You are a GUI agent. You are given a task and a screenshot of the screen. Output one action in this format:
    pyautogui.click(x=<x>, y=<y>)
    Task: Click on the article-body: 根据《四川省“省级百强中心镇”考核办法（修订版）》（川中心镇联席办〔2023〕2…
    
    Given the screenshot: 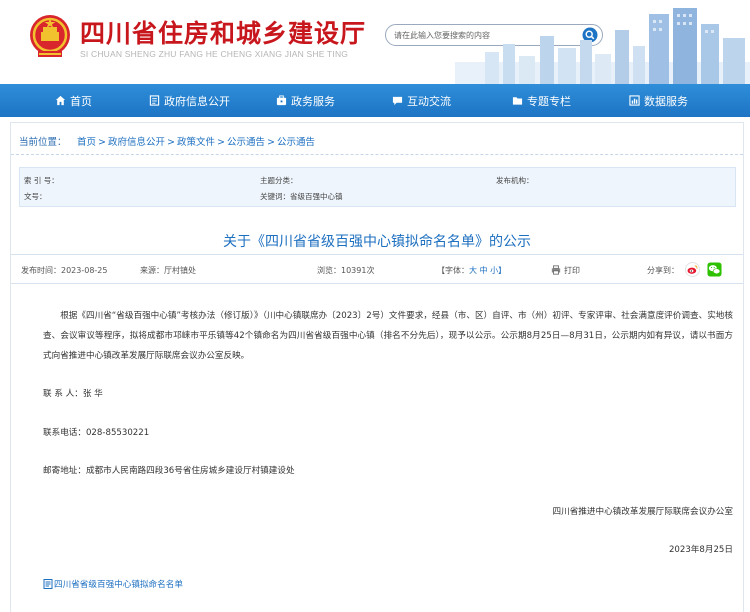 What is the action you would take?
    pyautogui.click(x=388, y=336)
    